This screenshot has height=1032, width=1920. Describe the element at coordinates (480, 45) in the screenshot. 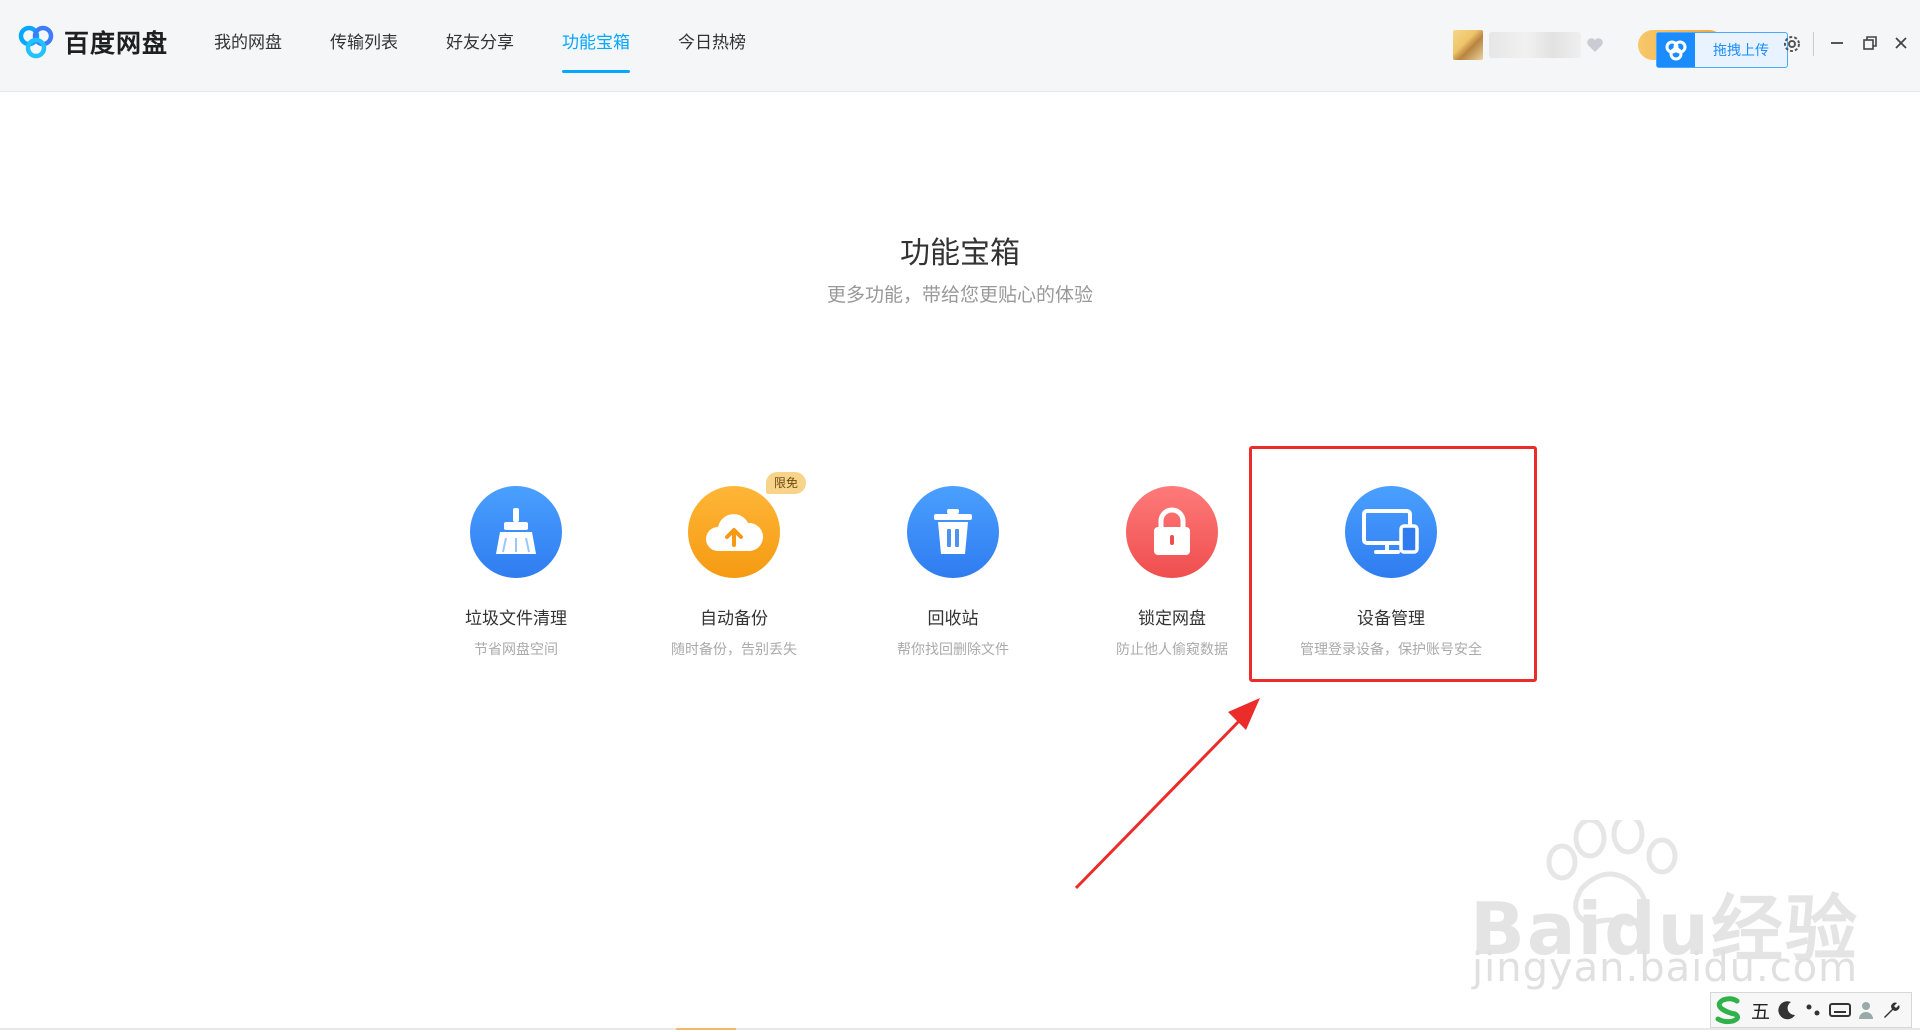

I see `nav-friend-share: 好友分享` at that location.